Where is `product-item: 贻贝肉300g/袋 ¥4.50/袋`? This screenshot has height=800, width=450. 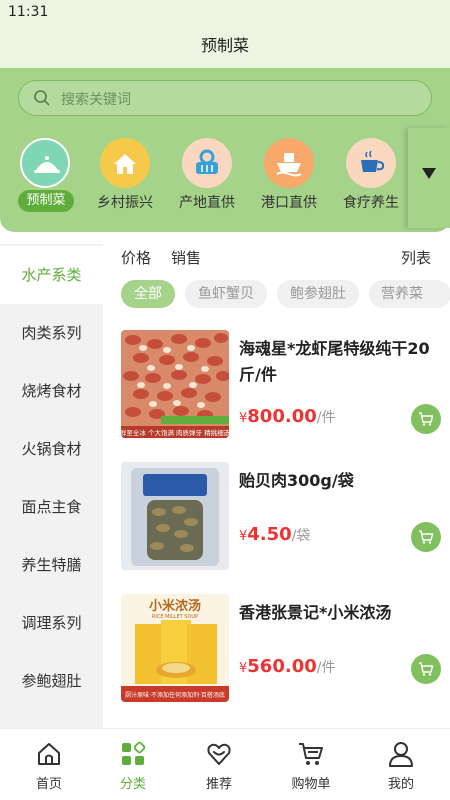
product-item: 贻贝肉300g/袋 ¥4.50/袋 is located at coordinates (276, 510).